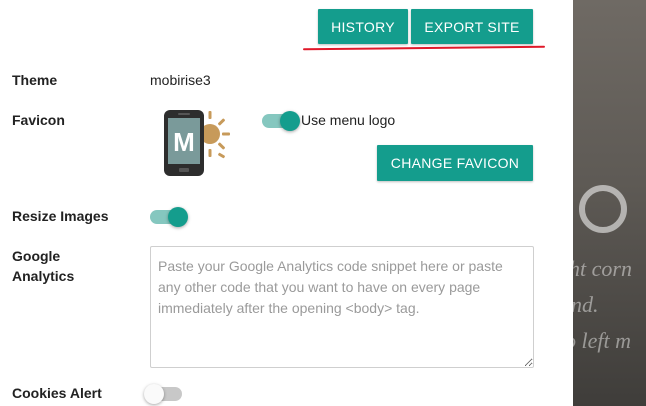  What do you see at coordinates (180, 80) in the screenshot?
I see `theme-value: mobirise3` at bounding box center [180, 80].